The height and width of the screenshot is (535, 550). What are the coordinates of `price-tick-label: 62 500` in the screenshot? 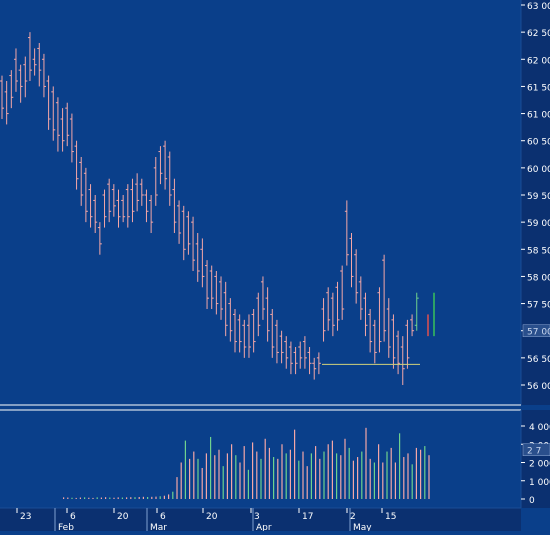 It's located at (538, 34).